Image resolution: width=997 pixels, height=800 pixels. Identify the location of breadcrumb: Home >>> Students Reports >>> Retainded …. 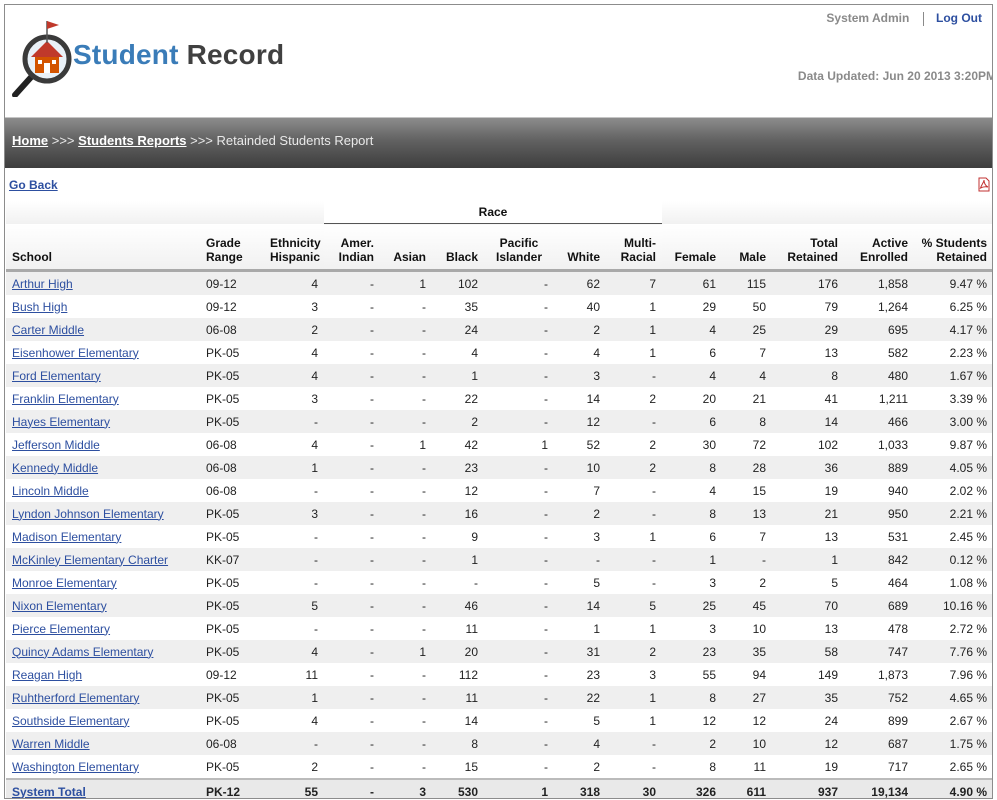
(192, 140).